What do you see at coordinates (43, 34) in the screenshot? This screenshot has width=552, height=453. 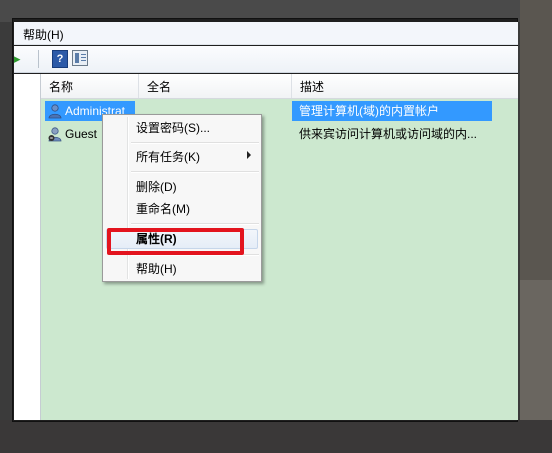 I see `menu-help: 帮助(H)` at bounding box center [43, 34].